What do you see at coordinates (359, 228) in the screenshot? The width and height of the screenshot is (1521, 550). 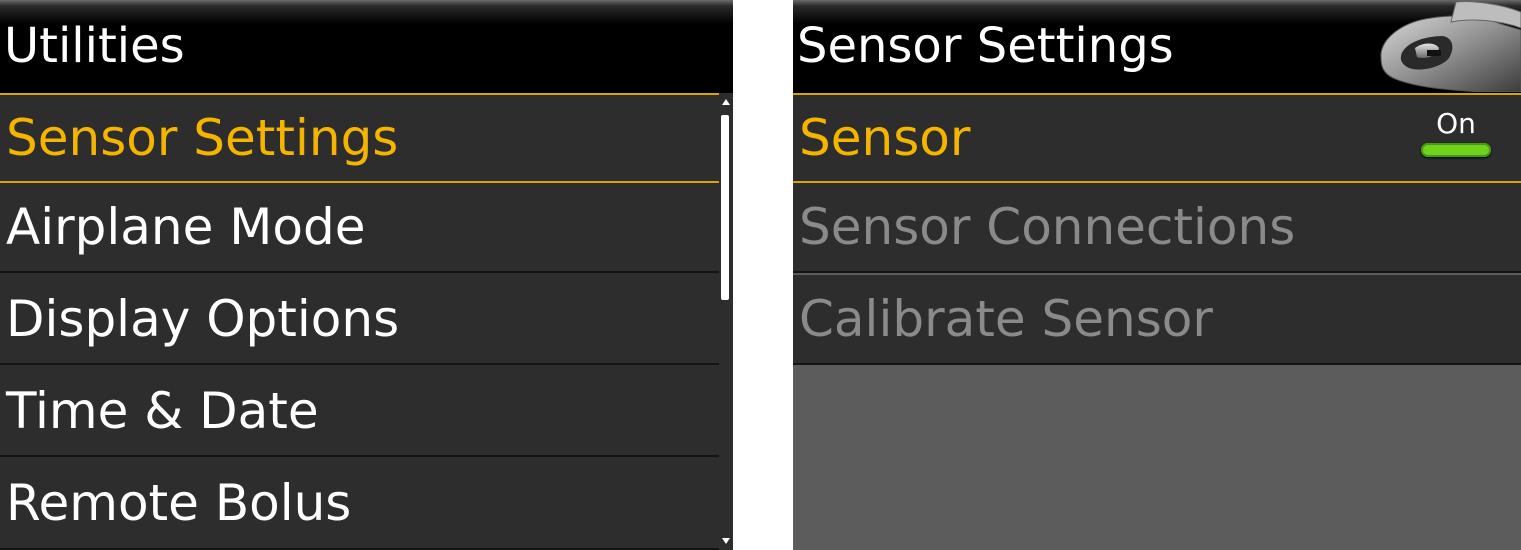 I see `menu-item-airplane-mode: Airplane Mode` at bounding box center [359, 228].